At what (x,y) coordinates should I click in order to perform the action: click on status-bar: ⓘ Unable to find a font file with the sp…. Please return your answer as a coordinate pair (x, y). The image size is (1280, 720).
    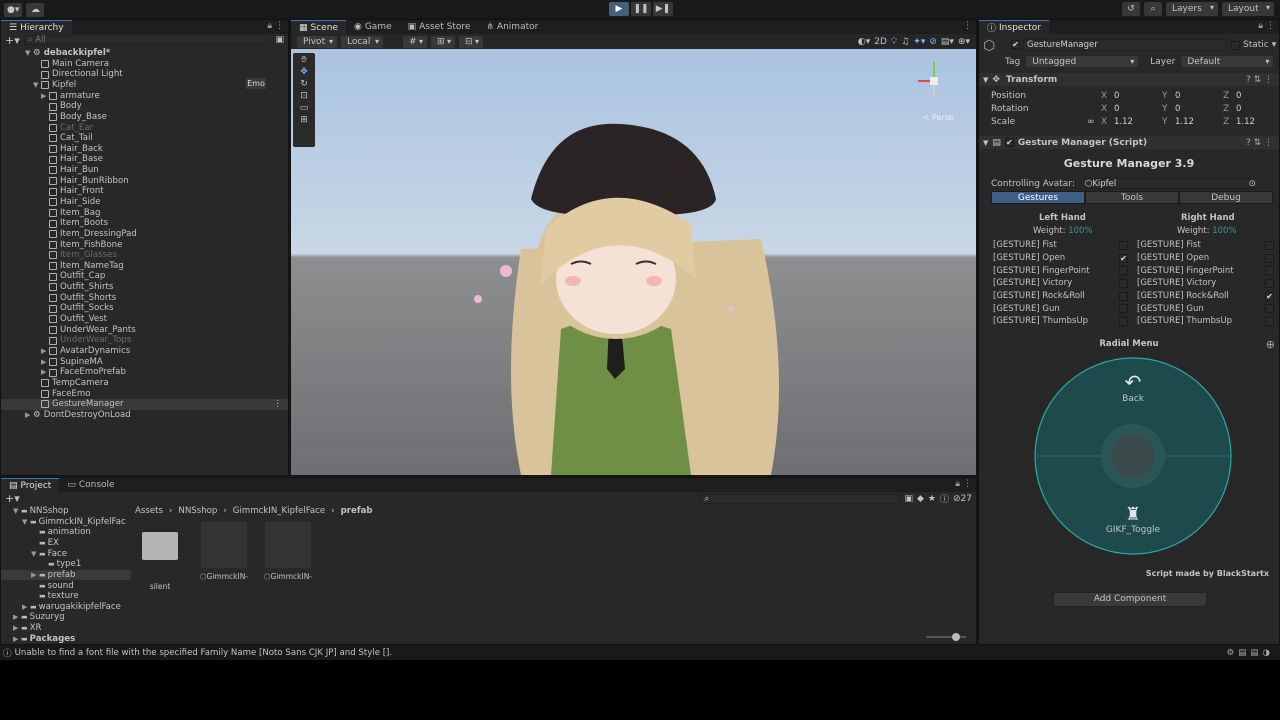
    Looking at the image, I should click on (640, 652).